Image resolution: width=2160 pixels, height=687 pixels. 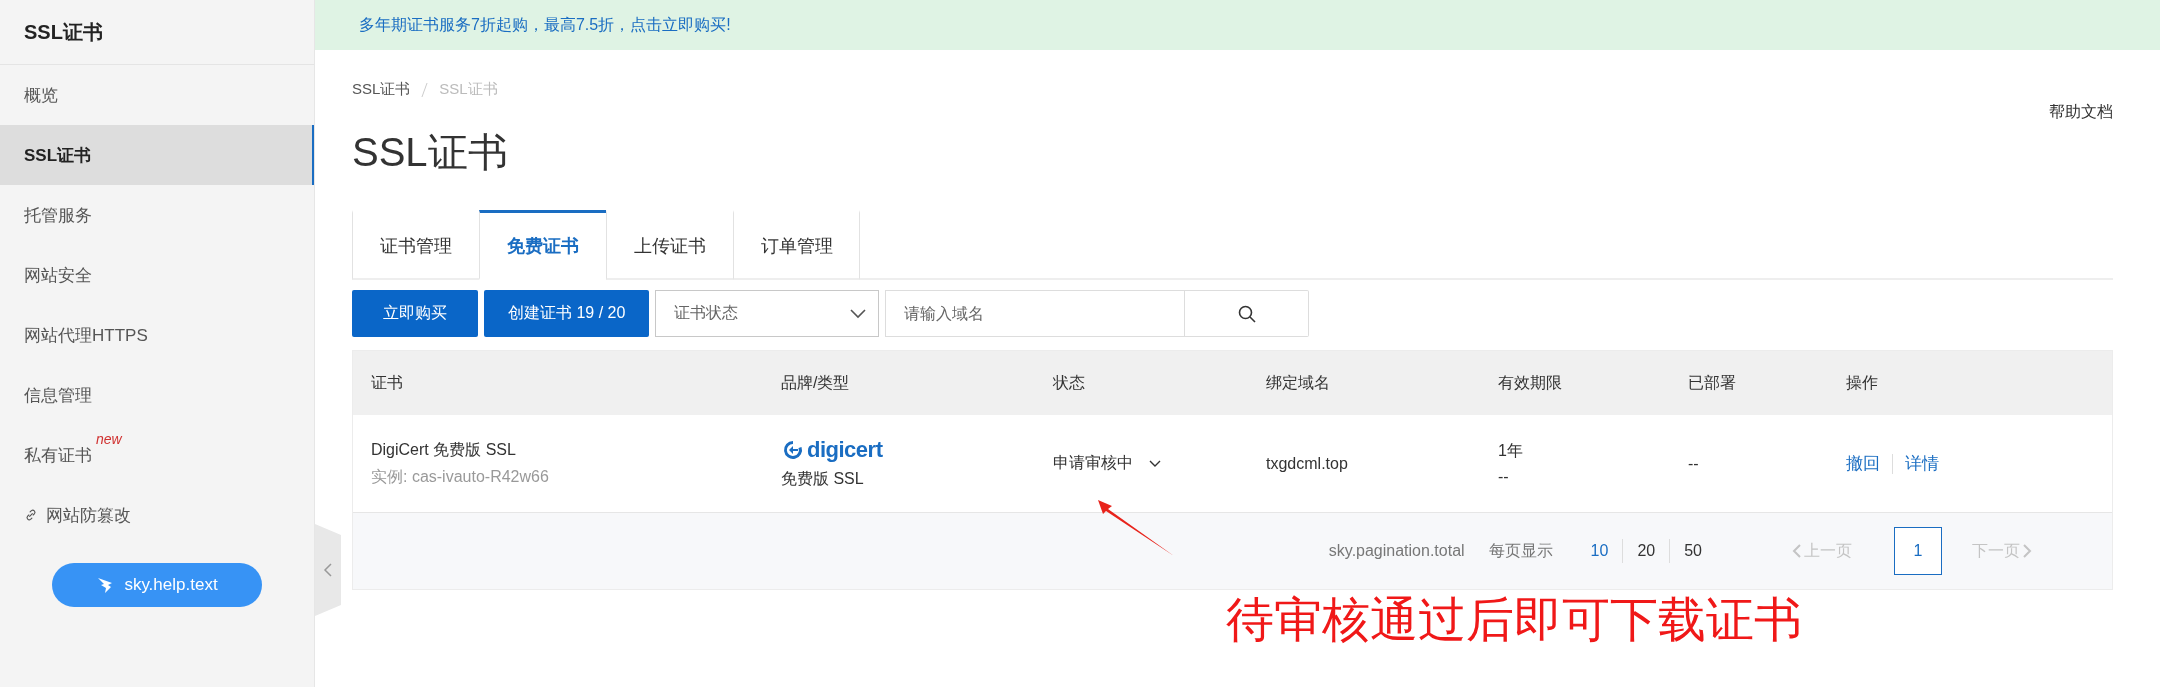 What do you see at coordinates (1514, 620) in the screenshot?
I see `annotation-text: 待审核通过后即可下载证书` at bounding box center [1514, 620].